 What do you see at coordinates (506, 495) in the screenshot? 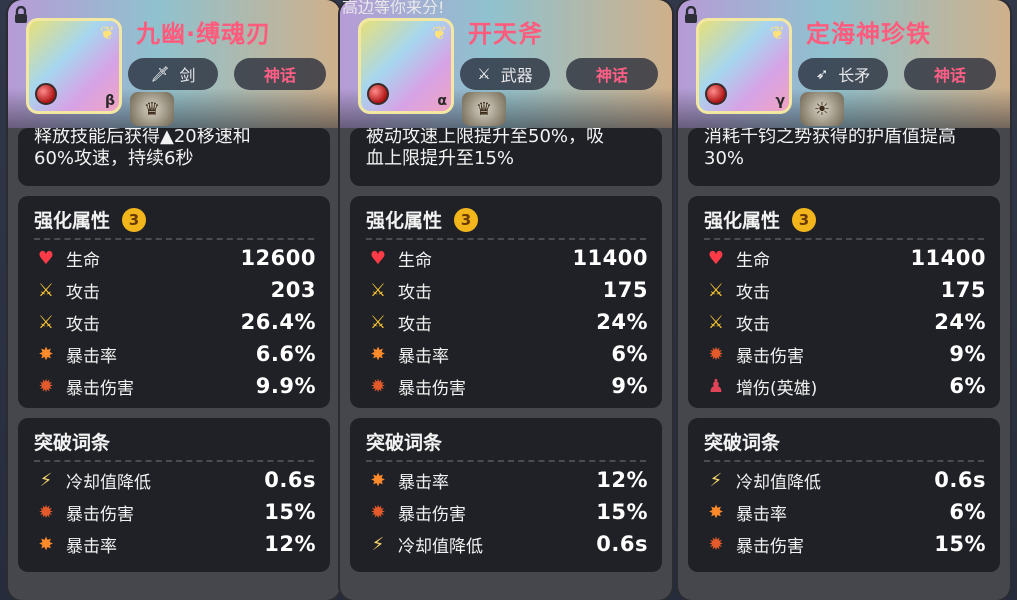
I see `breakthrough-section: 突破词条 ✸ 暴击率 12% ✹ 暴击伤害 15% ⚡ 冷却值降低 0.6s` at bounding box center [506, 495].